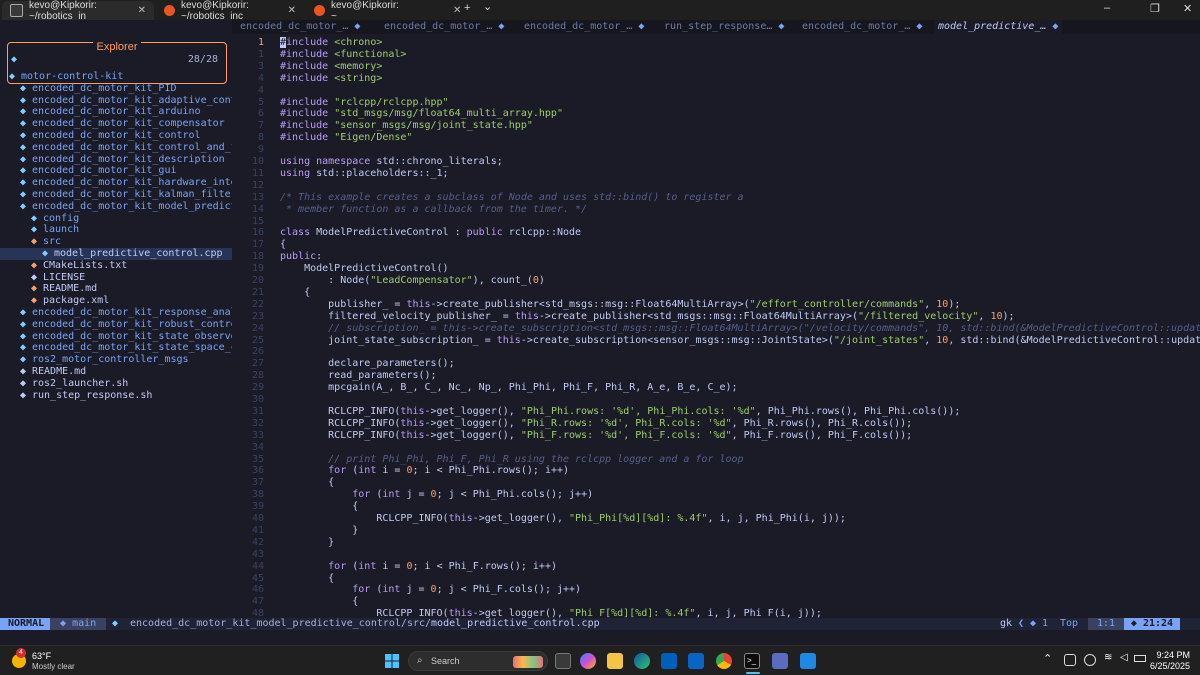 Image resolution: width=1200 pixels, height=675 pixels. I want to click on file-tree-item: ◆ encoded_dc_motor_kit_state_space_co, so click(116, 348).